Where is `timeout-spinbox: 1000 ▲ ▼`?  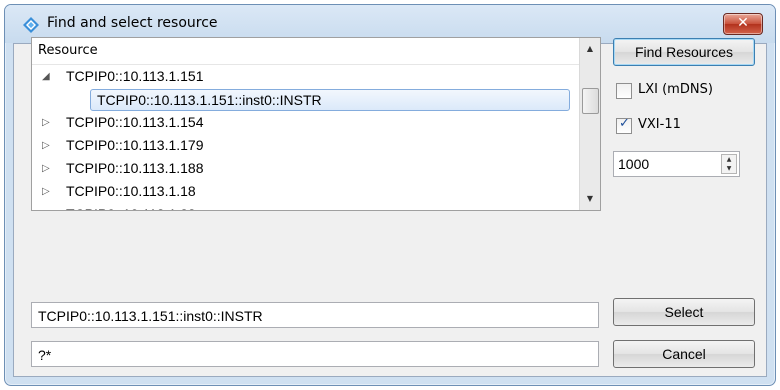 timeout-spinbox: 1000 ▲ ▼ is located at coordinates (676, 164).